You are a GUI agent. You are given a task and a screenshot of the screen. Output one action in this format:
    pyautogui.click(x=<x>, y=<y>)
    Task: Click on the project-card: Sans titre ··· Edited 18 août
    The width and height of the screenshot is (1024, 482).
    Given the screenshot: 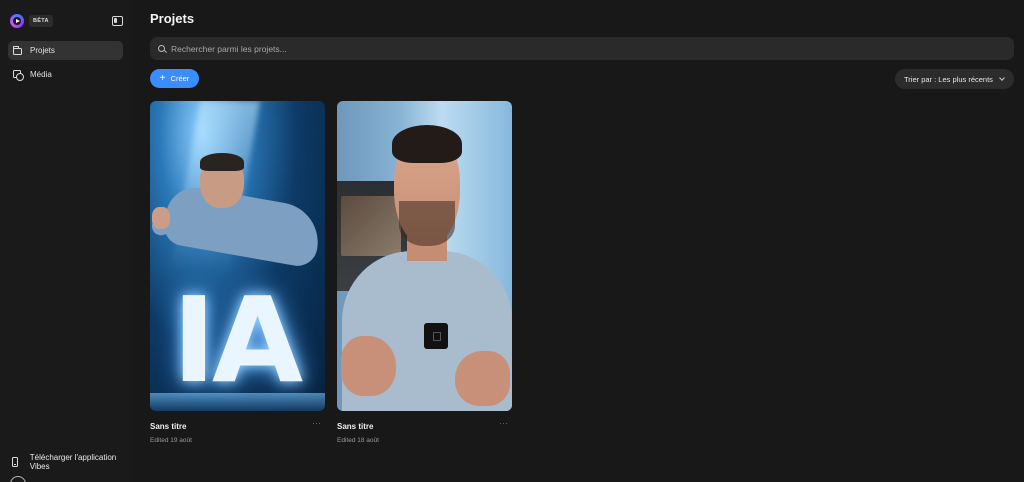 What is the action you would take?
    pyautogui.click(x=424, y=272)
    